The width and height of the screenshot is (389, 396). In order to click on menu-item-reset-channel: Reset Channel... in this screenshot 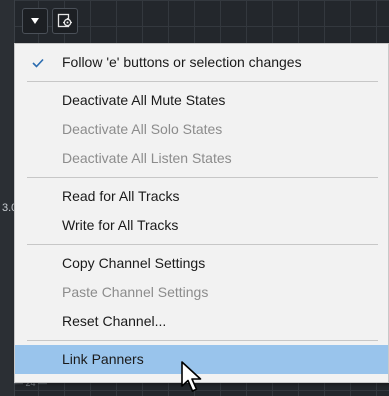, I will do `click(201, 321)`.